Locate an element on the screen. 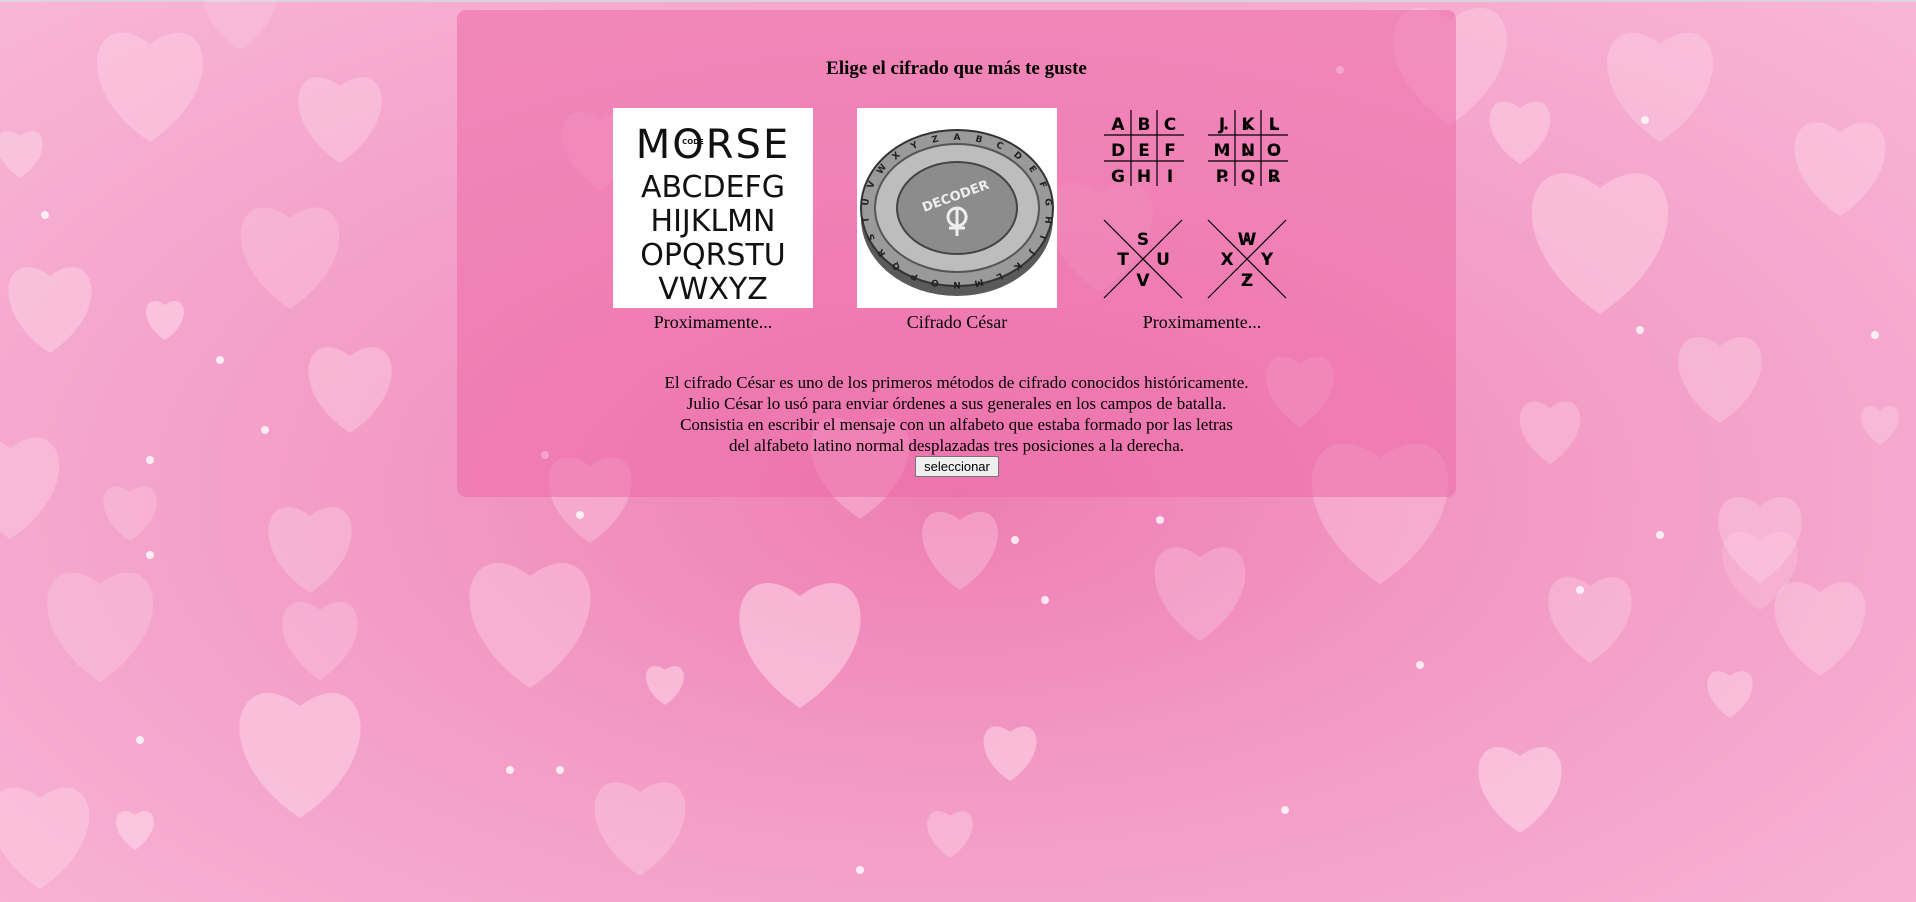  svg-text: HIJKLMN is located at coordinates (713, 221).